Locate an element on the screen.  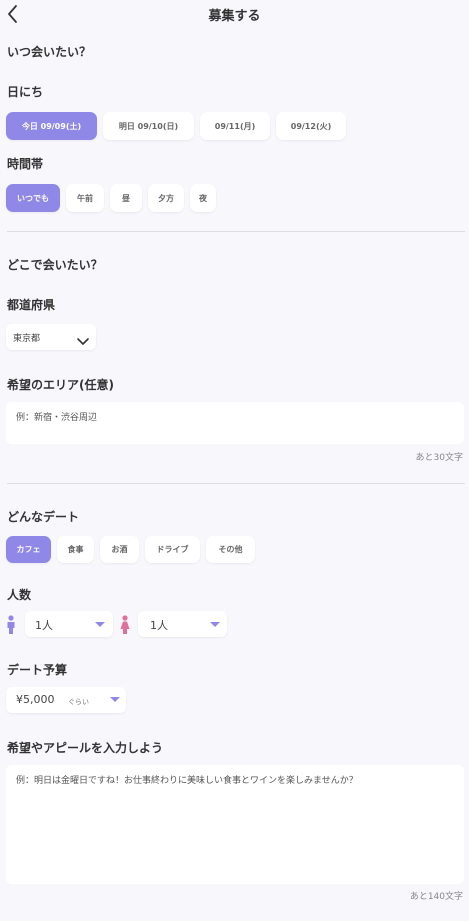
time-pill-row: いつでも 午前 昼 夕方 夜 is located at coordinates (111, 198).